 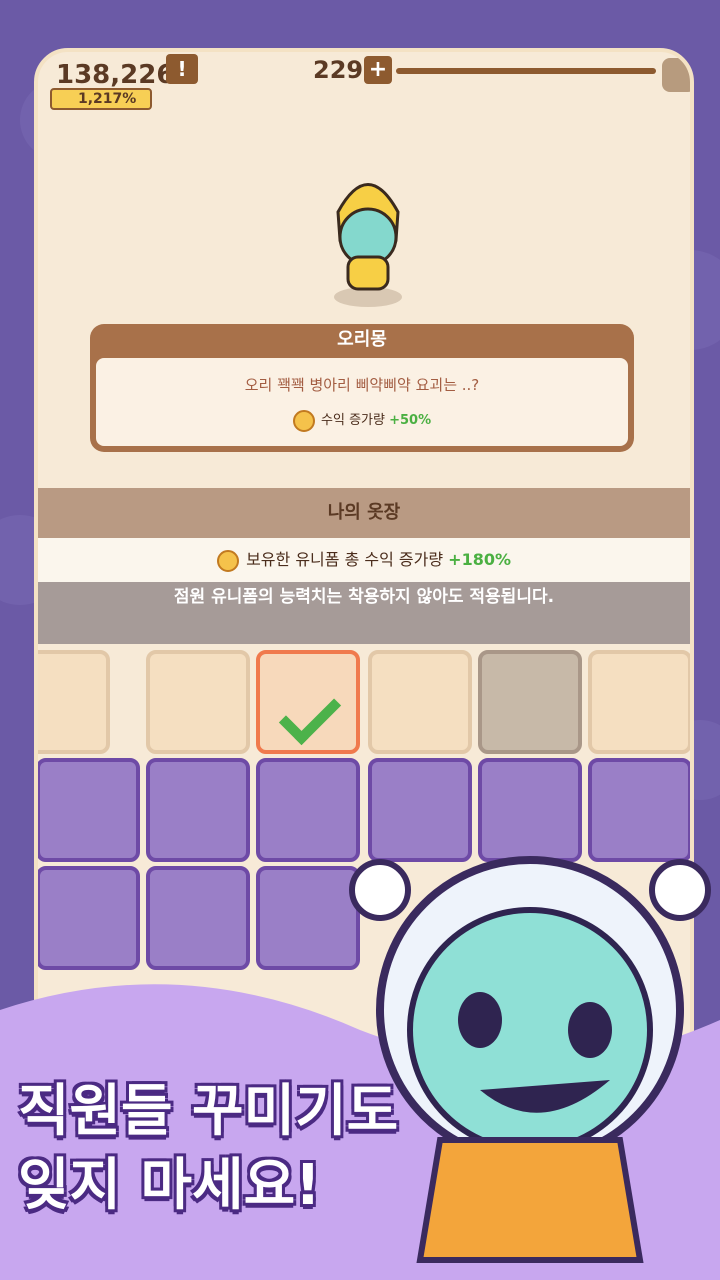 I want to click on uniform-tile-selected, so click(x=308, y=702).